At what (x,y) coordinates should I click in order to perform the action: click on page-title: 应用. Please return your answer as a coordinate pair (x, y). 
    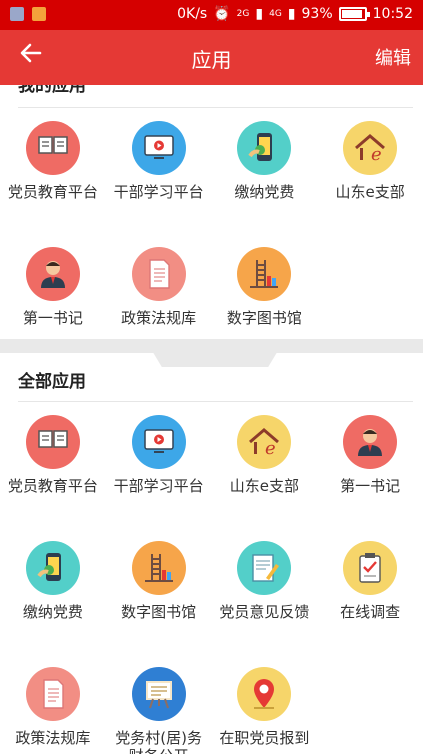
    Looking at the image, I should click on (211, 60).